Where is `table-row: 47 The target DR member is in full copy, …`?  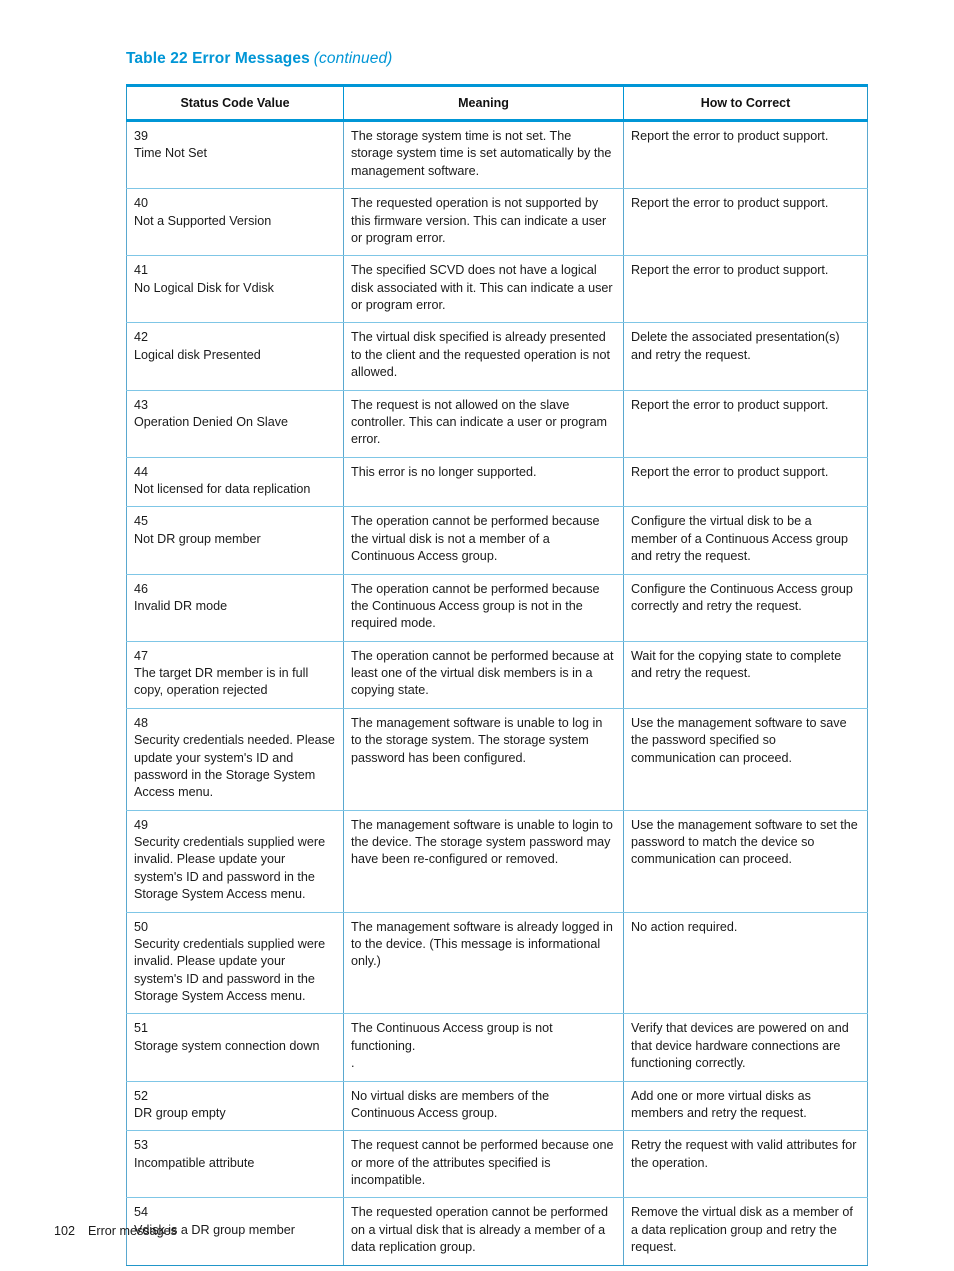 table-row: 47 The target DR member is in full copy, … is located at coordinates (497, 675).